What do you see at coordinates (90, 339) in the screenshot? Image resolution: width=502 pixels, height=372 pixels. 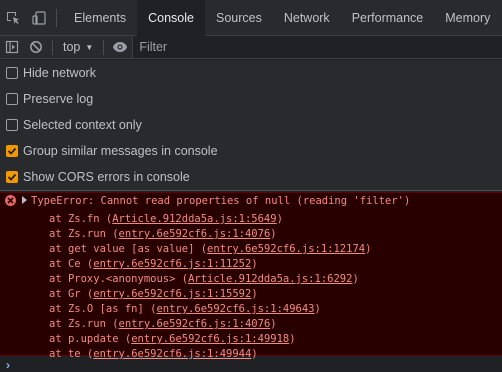 I see `frame-text: at p.update (` at bounding box center [90, 339].